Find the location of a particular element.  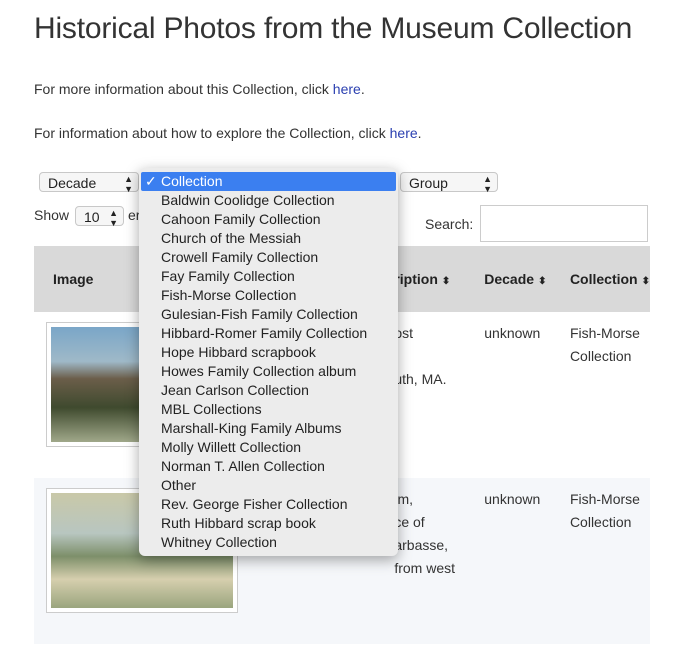

dropdown-option: Norman T. Allen Collection is located at coordinates (268, 466).